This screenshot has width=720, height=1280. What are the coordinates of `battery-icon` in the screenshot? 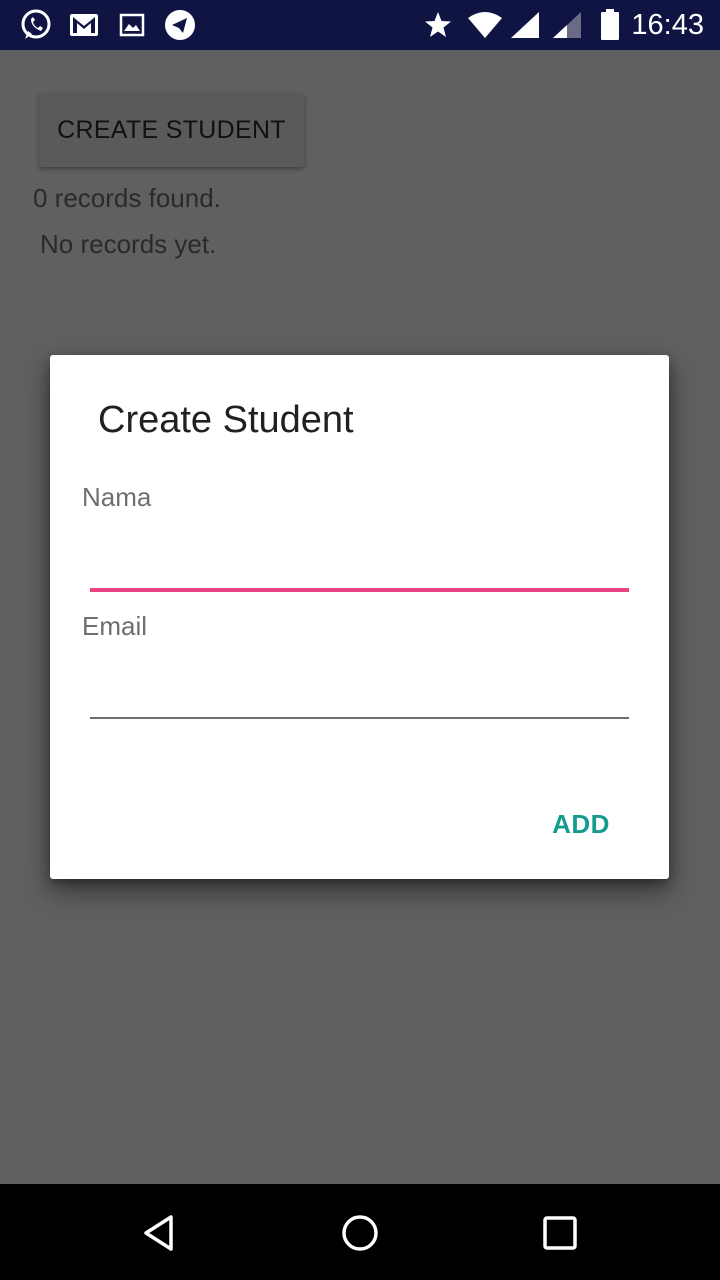 It's located at (610, 25).